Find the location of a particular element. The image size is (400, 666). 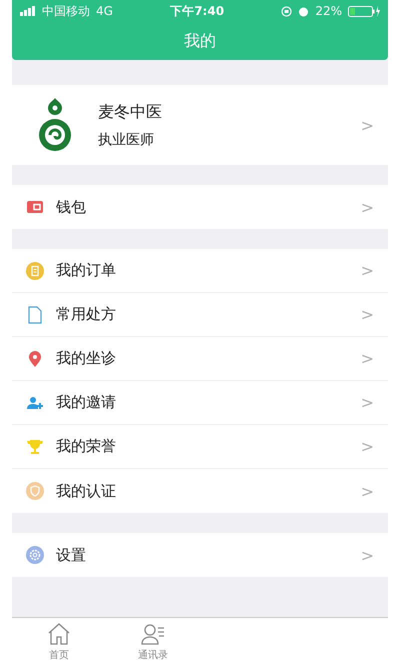

doctor-name: 麦冬中医 is located at coordinates (130, 112).